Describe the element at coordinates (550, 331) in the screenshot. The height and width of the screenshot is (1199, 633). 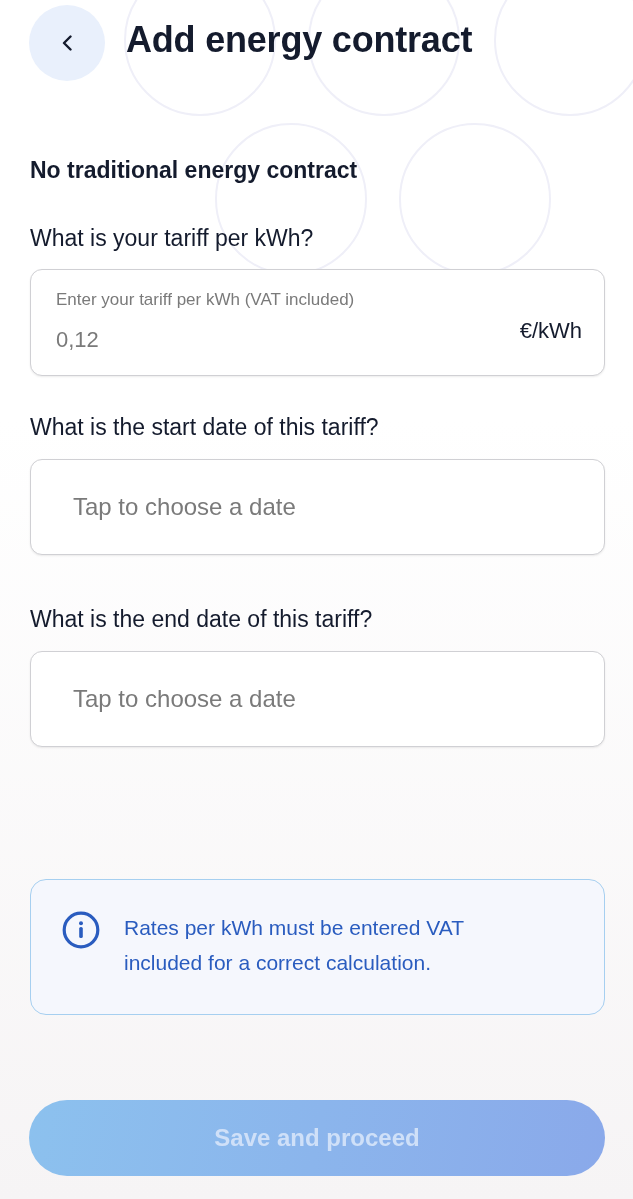
I see `unit-label: €/kWh` at that location.